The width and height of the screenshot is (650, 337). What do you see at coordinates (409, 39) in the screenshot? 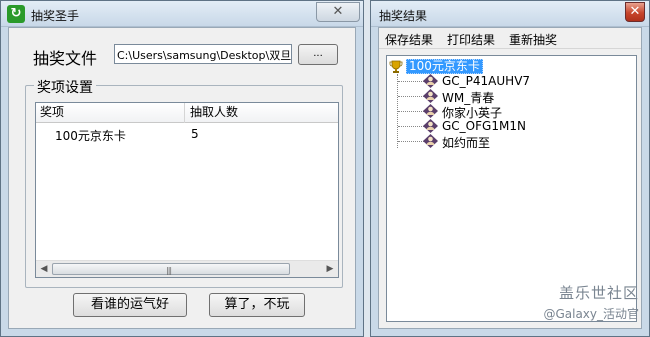
I see `menu-save-results: 保存结果` at bounding box center [409, 39].